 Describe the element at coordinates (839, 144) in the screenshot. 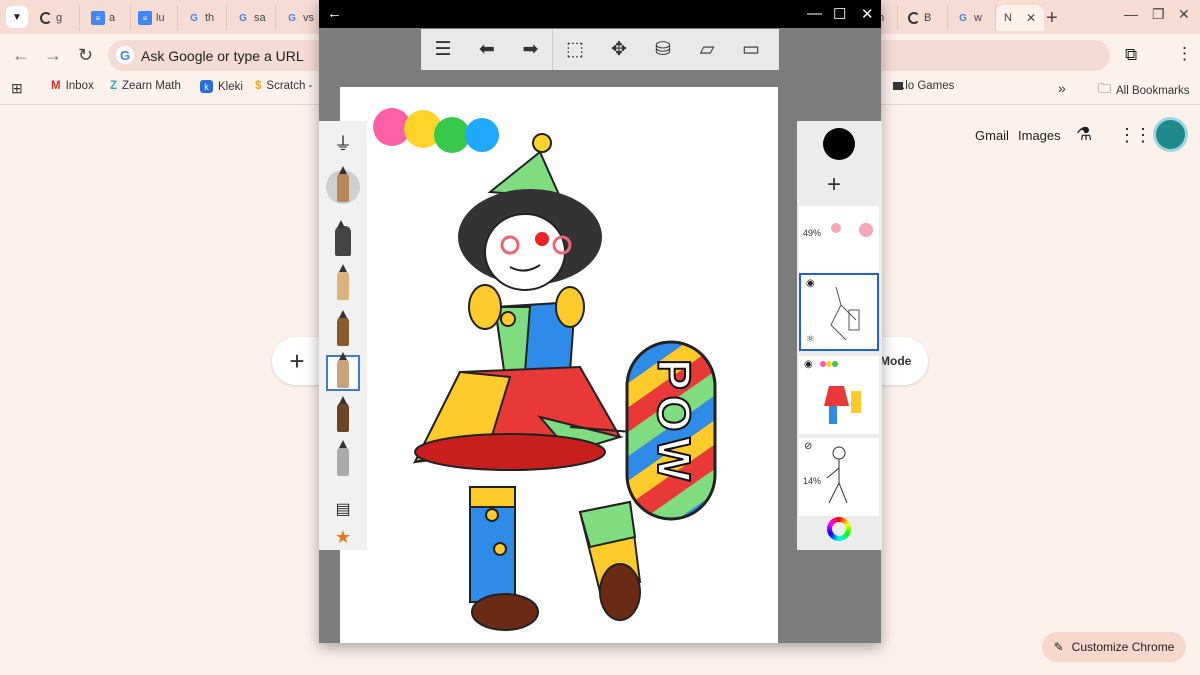

I see `current-color-swatch` at that location.